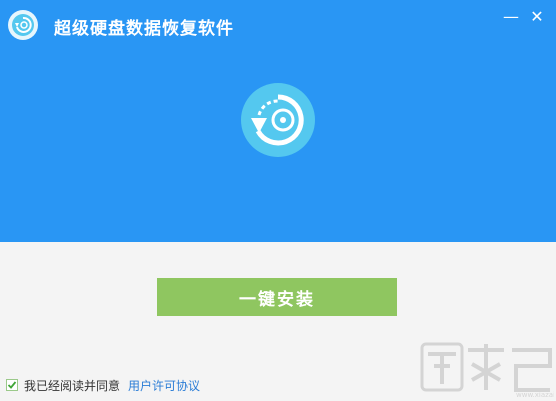 The width and height of the screenshot is (556, 401). I want to click on minimize-button: —, so click(511, 17).